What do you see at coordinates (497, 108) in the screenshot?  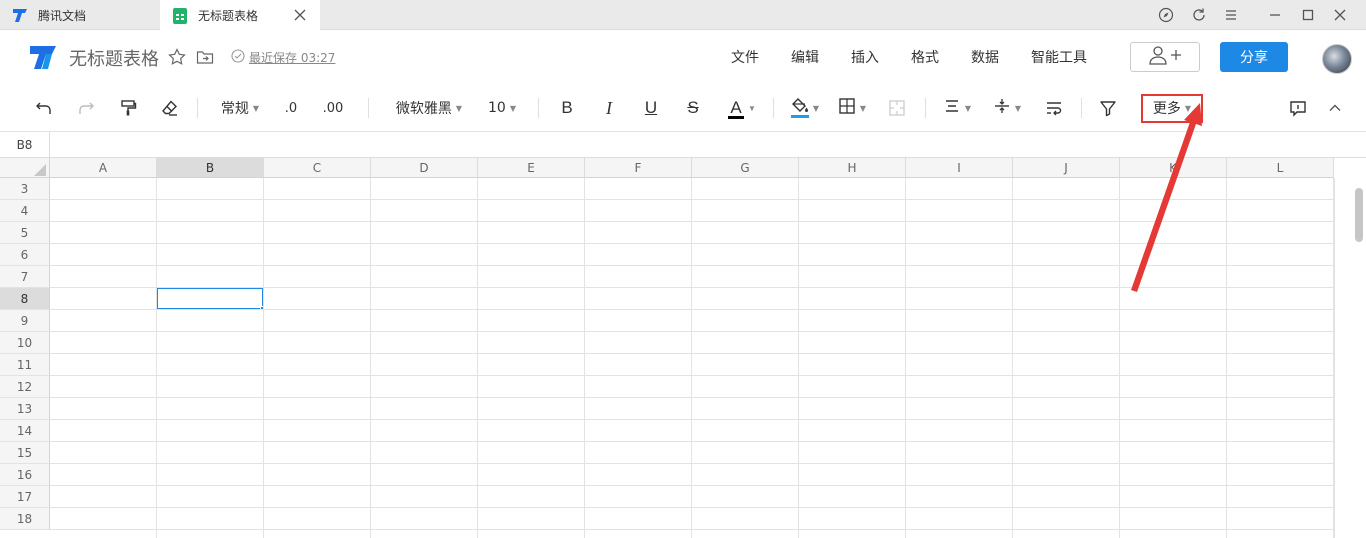 I see `font-size-label: 10` at bounding box center [497, 108].